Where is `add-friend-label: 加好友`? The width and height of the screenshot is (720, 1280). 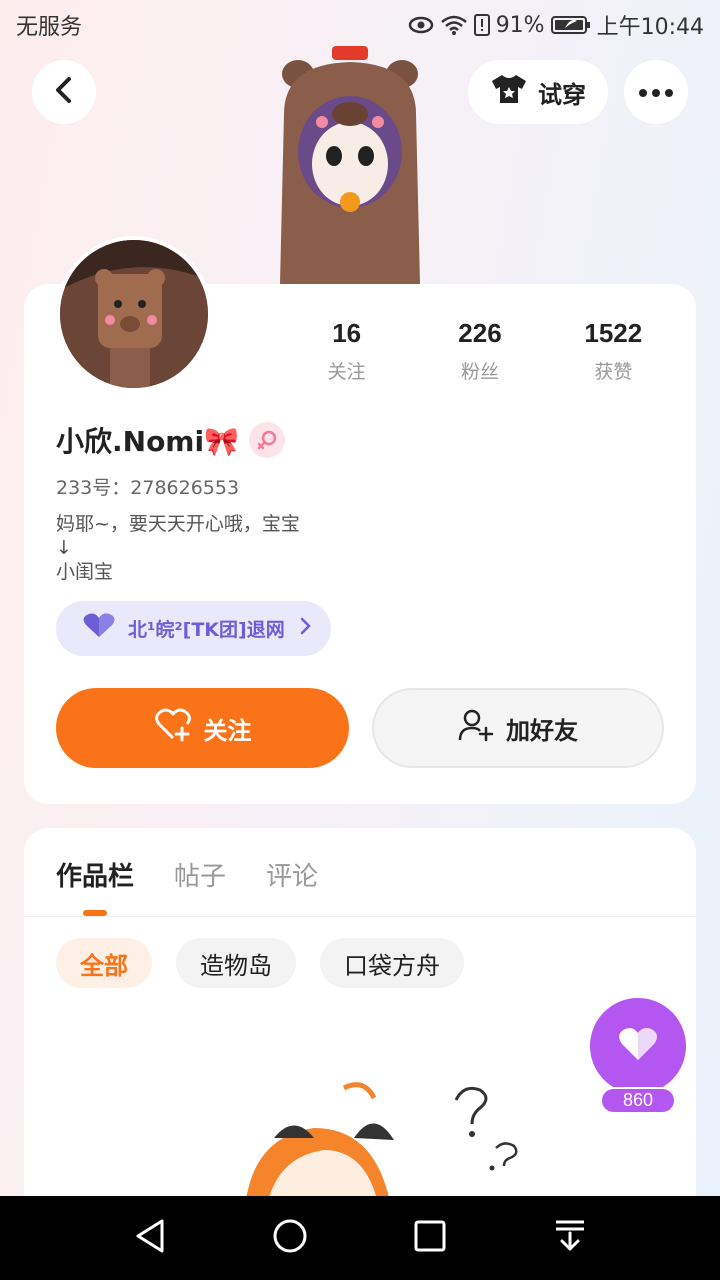
add-friend-label: 加好友 is located at coordinates (542, 730).